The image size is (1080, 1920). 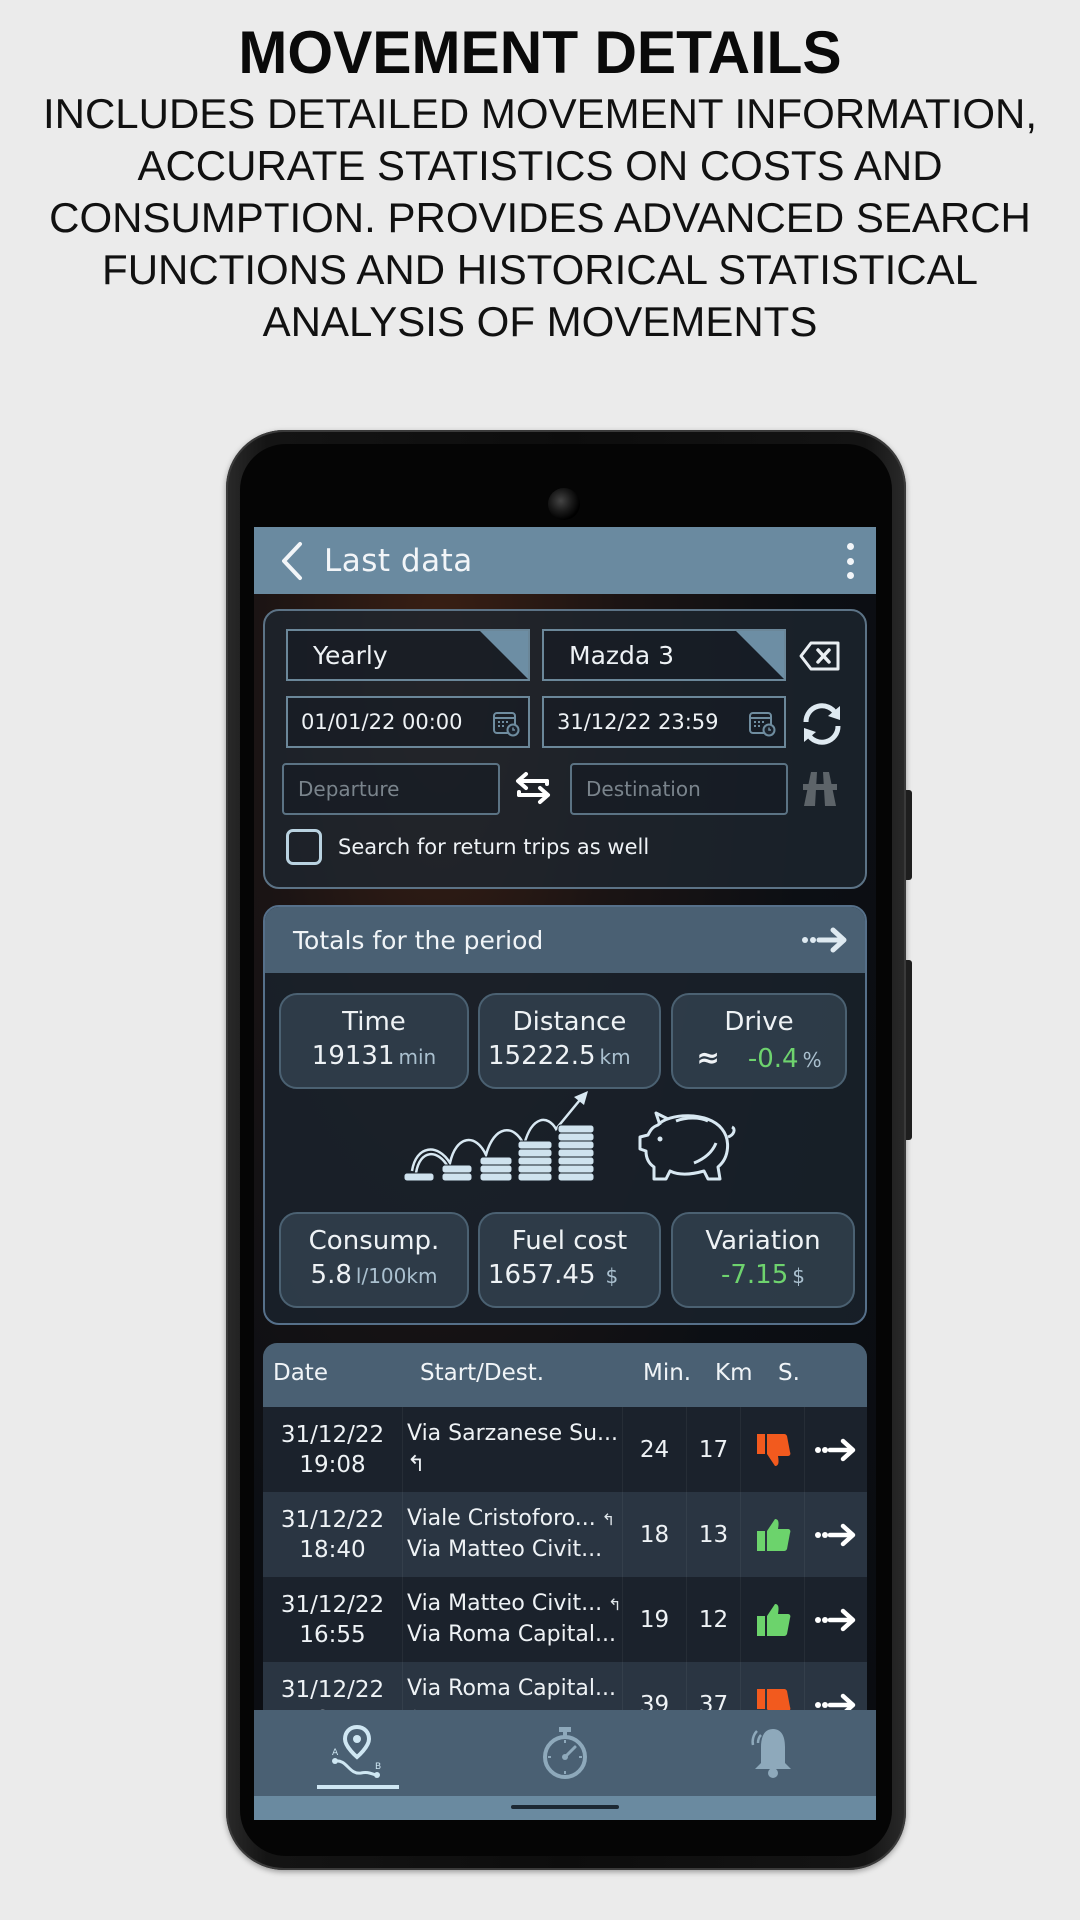 What do you see at coordinates (398, 560) in the screenshot?
I see `page-title: Last data` at bounding box center [398, 560].